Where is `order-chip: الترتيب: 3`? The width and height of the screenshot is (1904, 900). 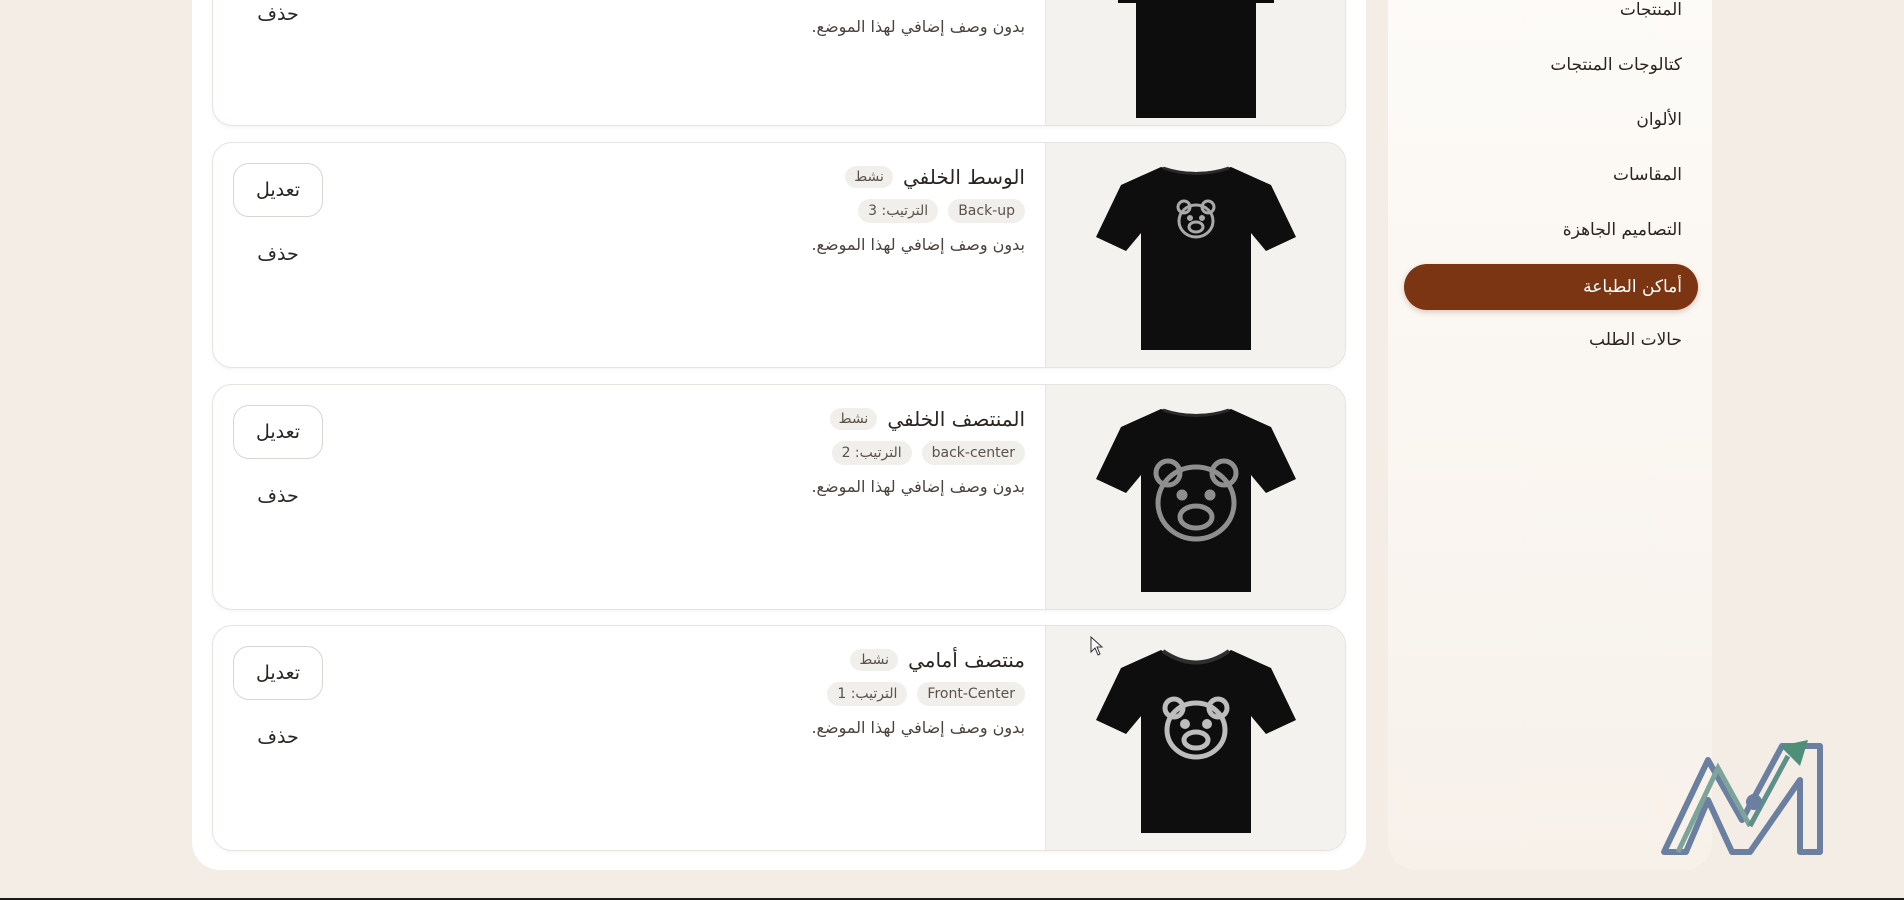 order-chip: الترتيب: 3 is located at coordinates (898, 211).